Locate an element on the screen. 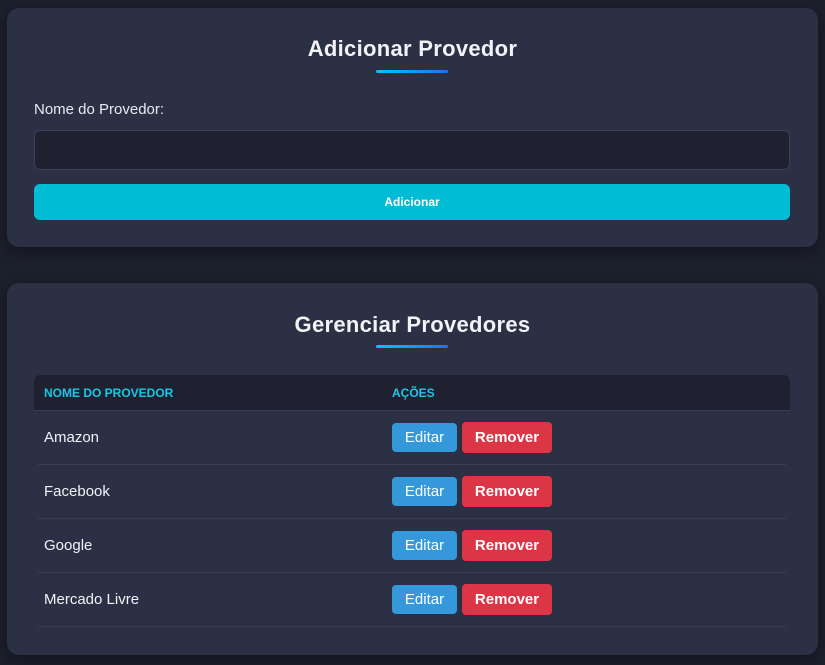 The height and width of the screenshot is (665, 825). provider-name-cell: Facebook is located at coordinates (77, 491).